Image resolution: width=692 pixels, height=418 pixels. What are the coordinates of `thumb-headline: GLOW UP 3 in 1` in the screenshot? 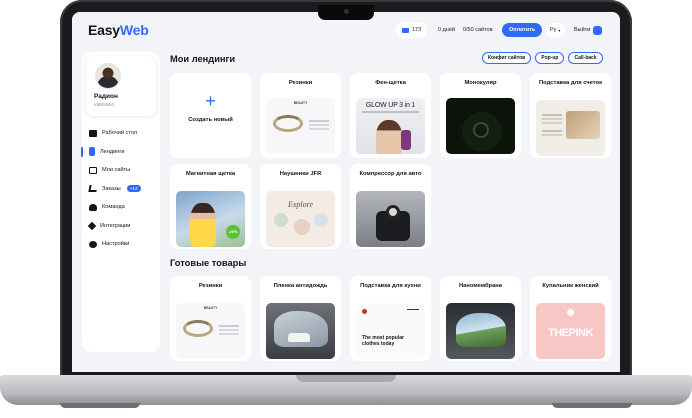 It's located at (390, 105).